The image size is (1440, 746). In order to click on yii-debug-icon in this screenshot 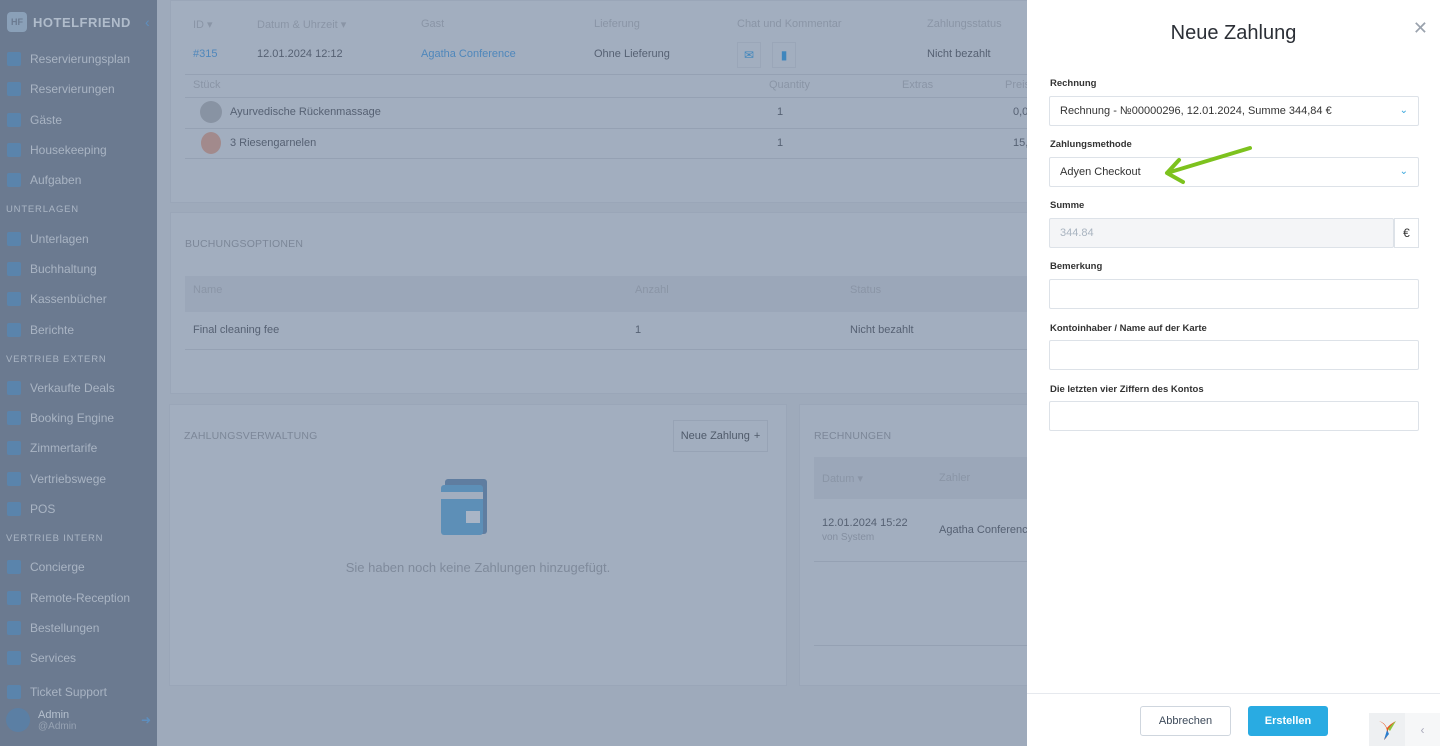, I will do `click(1387, 729)`.